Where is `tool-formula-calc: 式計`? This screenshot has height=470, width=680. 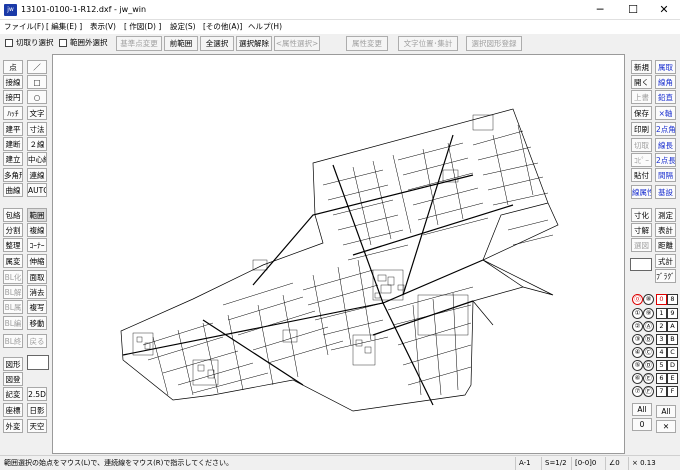
tool-formula-calc: 式計 is located at coordinates (665, 261).